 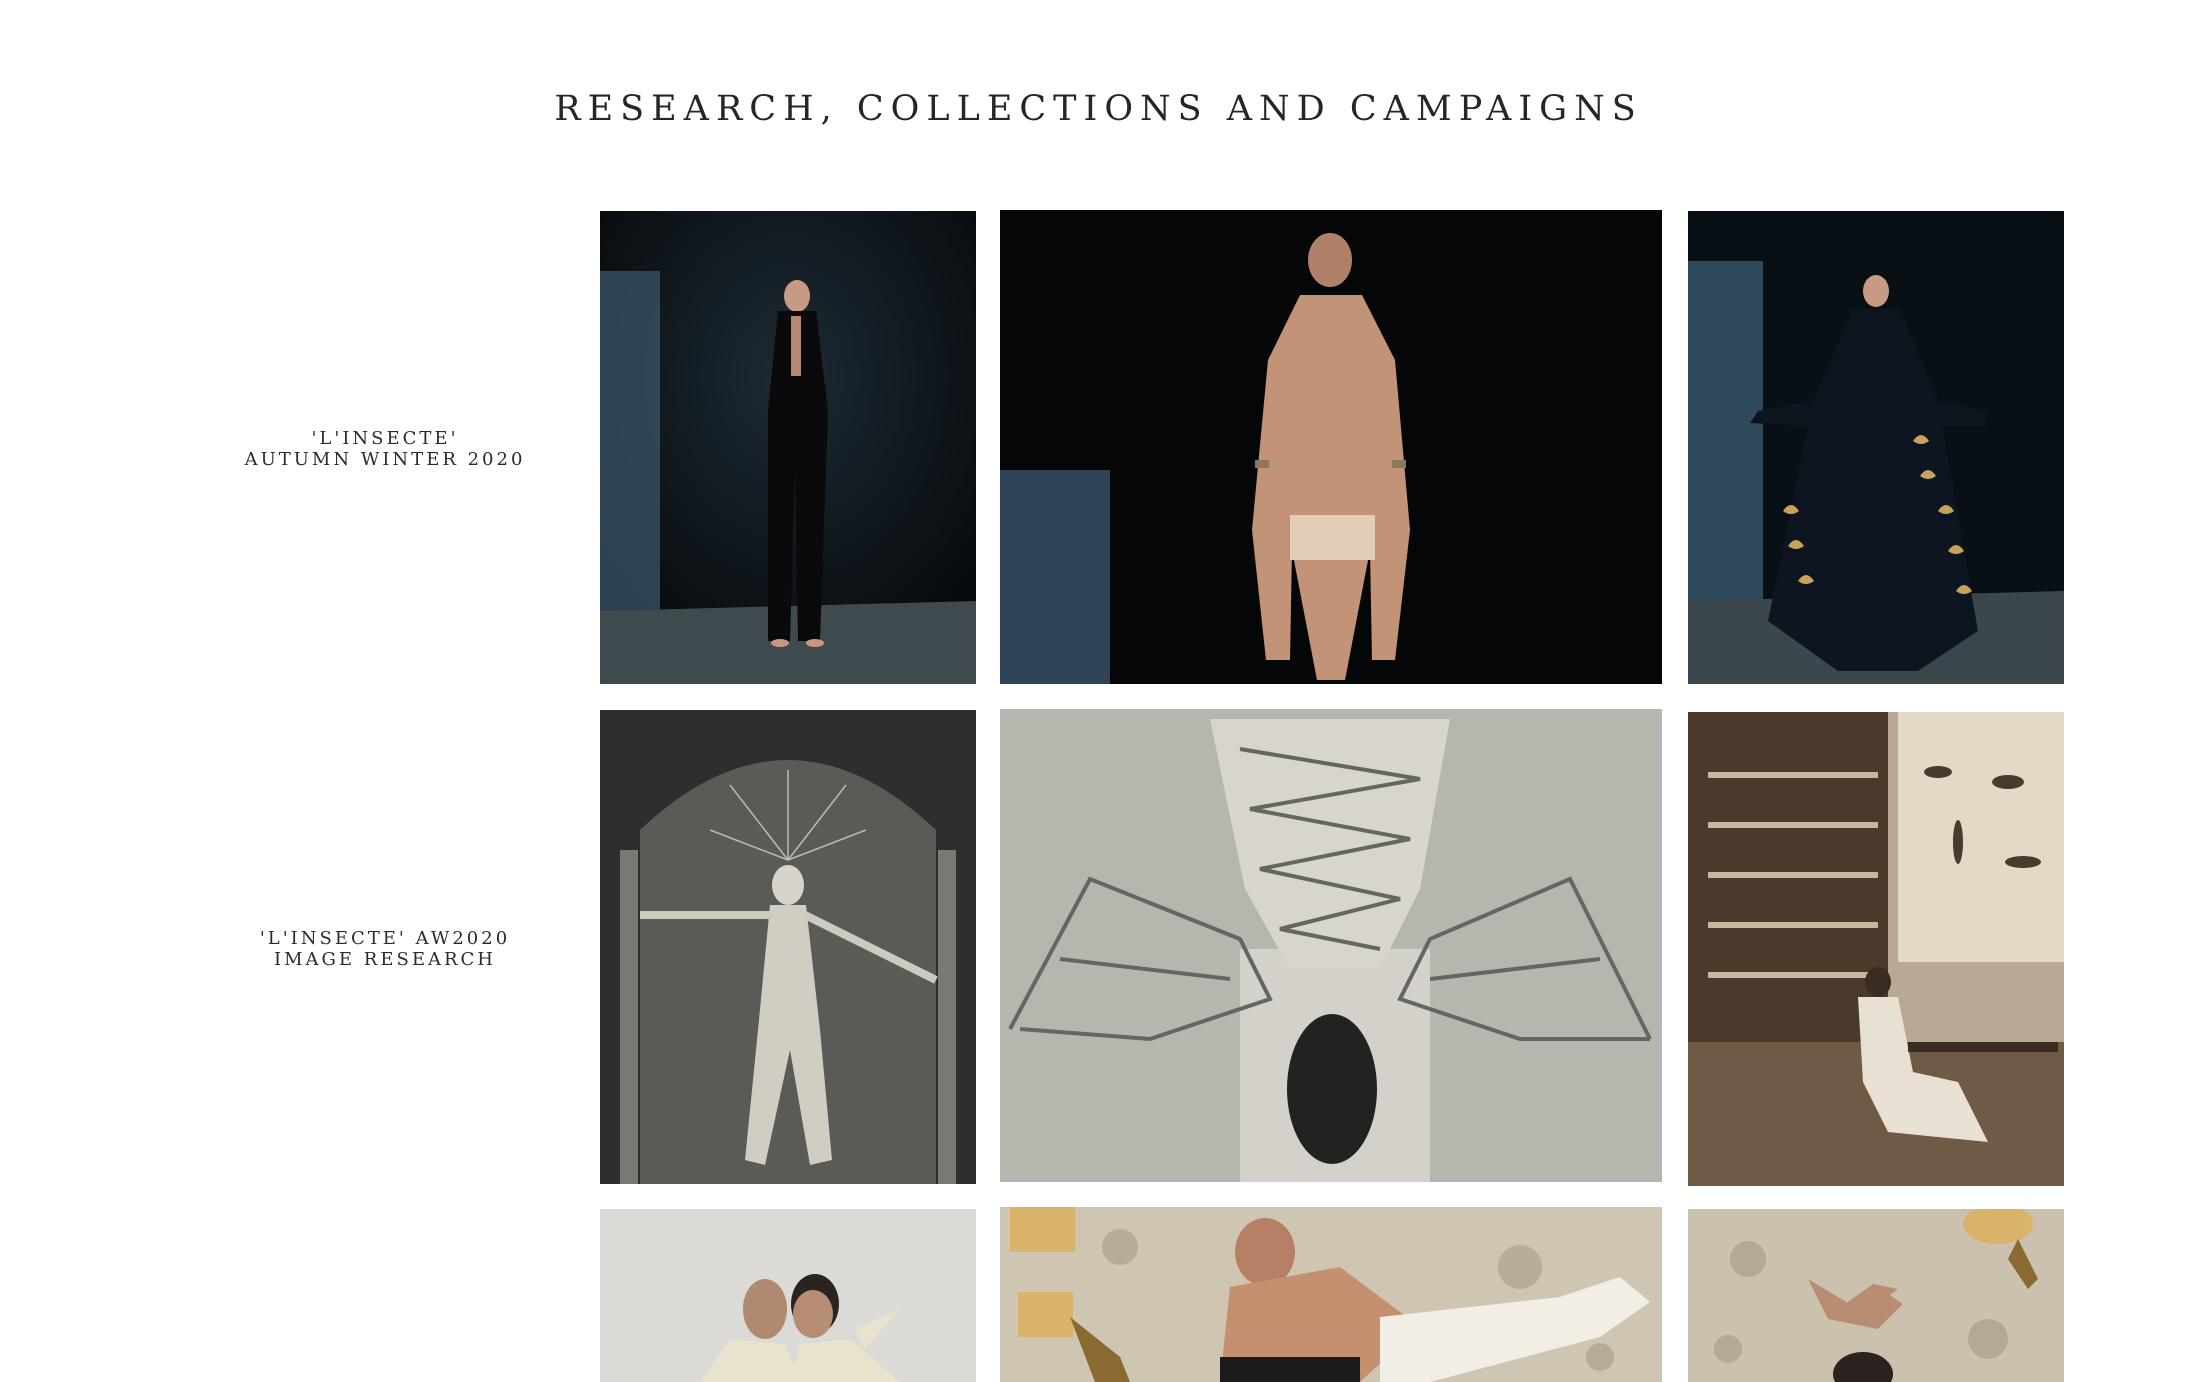 I want to click on gallery-image-apothecary, so click(x=1876, y=949).